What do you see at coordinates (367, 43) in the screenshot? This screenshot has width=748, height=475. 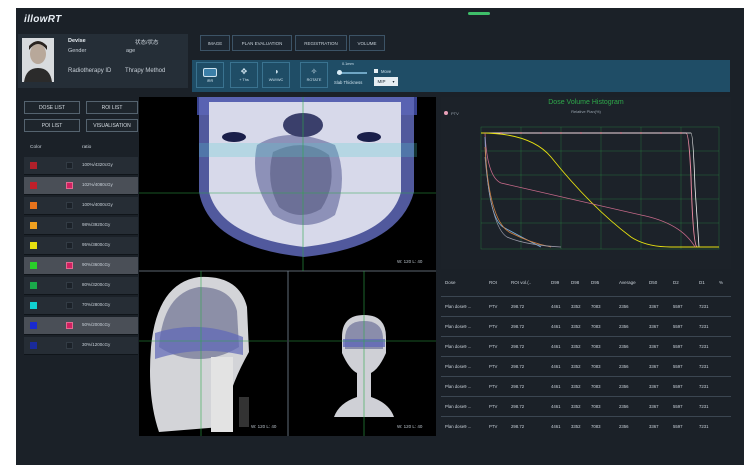 I see `tab-volume: VOLUME` at bounding box center [367, 43].